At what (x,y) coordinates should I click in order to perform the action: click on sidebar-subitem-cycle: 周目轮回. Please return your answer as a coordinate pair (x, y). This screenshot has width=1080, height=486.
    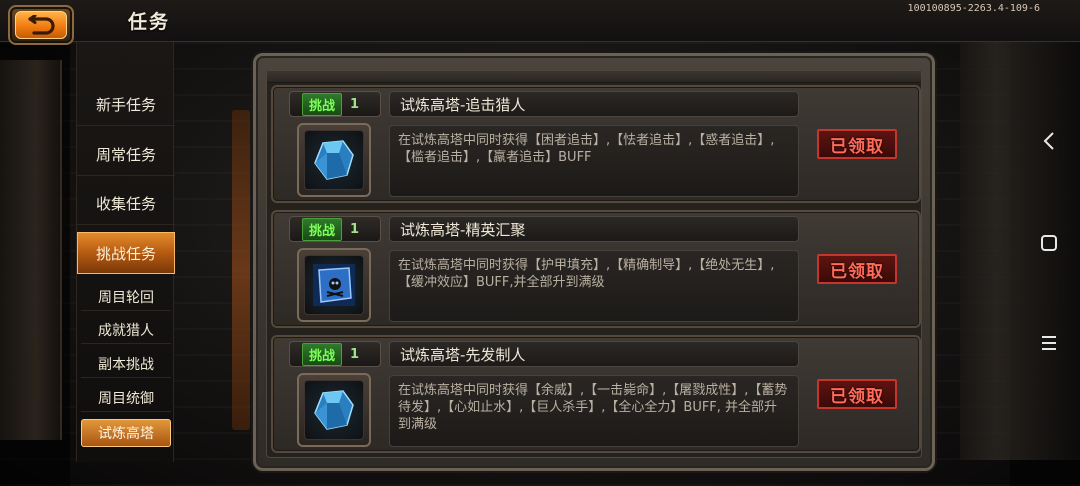
    Looking at the image, I should click on (126, 297).